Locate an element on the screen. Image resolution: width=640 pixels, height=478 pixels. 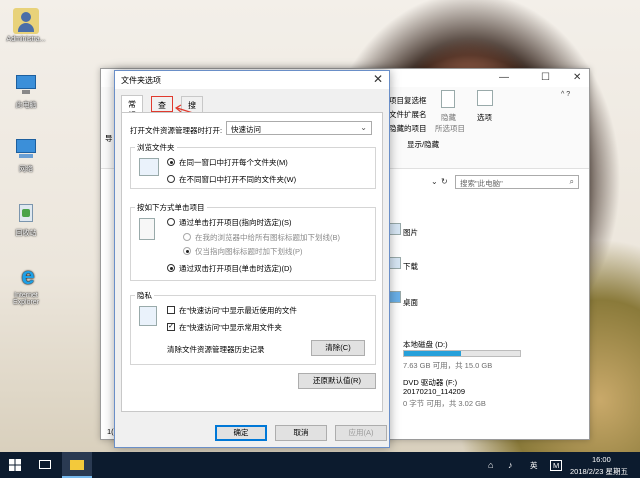
underline-point-radio is located at coordinates (187, 251).